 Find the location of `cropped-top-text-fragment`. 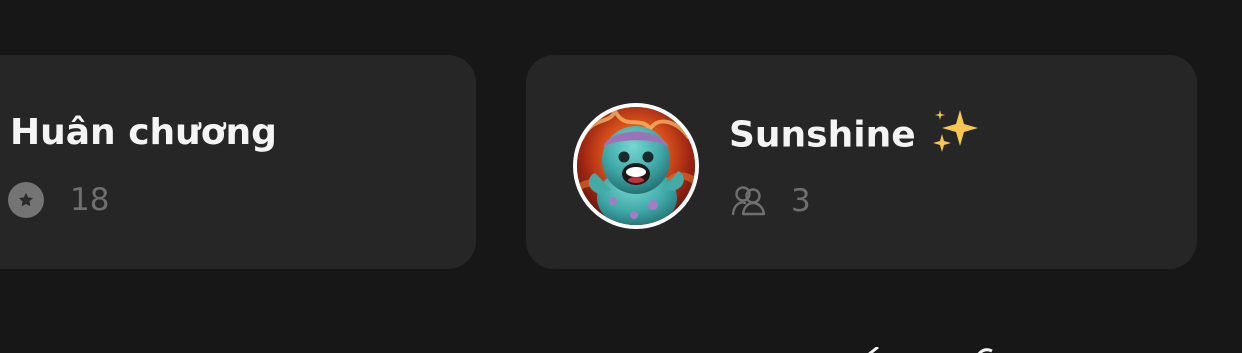

cropped-top-text-fragment is located at coordinates (85, 4).